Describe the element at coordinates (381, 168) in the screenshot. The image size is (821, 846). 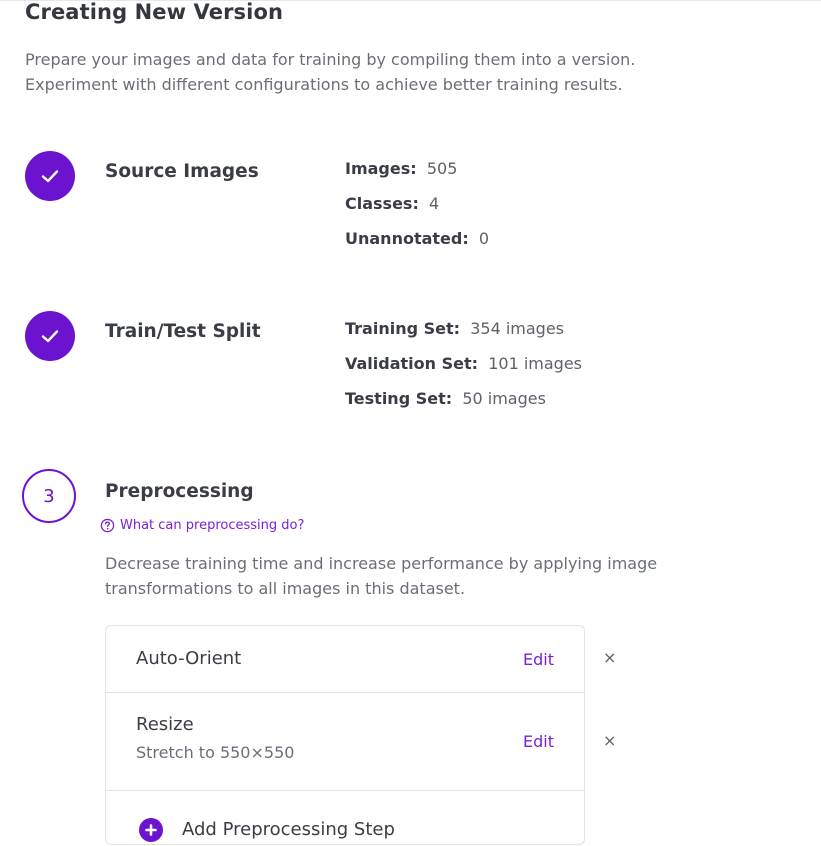
I see `stat-label: Images:` at that location.